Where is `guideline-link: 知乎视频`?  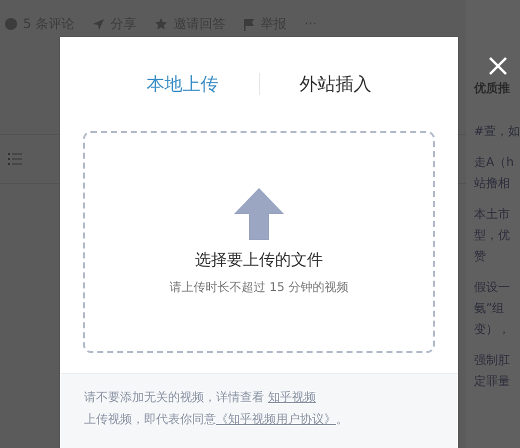 guideline-link: 知乎视频 is located at coordinates (292, 397).